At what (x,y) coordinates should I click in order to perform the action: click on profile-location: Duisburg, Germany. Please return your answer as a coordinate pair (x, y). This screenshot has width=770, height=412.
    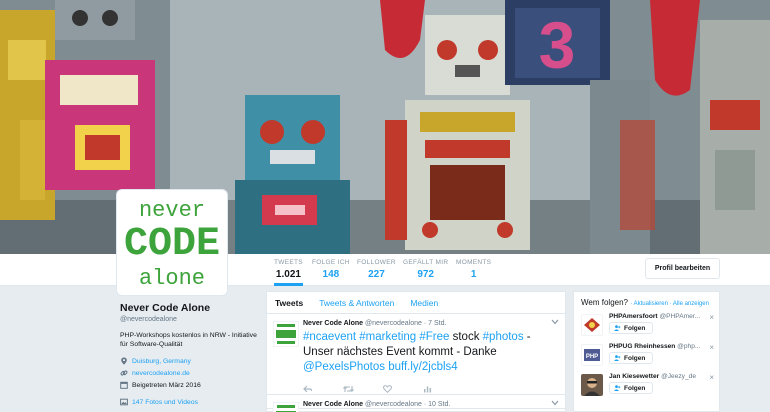
    Looking at the image, I should click on (190, 361).